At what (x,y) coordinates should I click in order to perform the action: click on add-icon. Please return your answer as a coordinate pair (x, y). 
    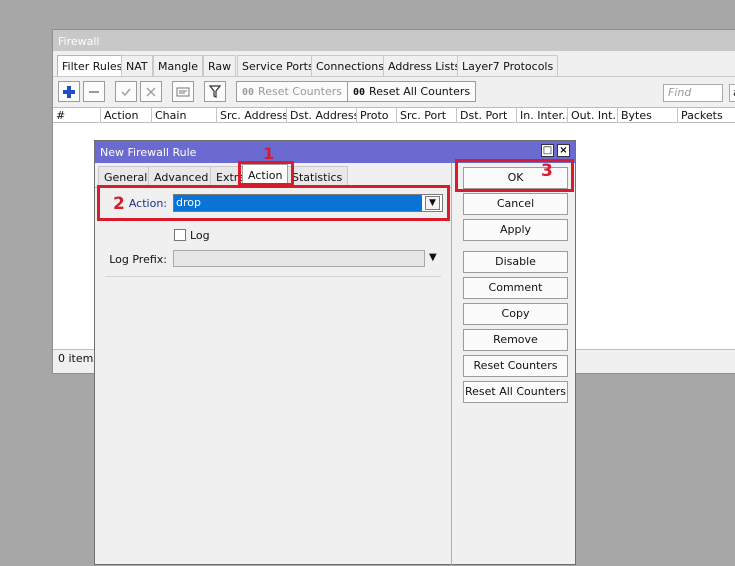
    Looking at the image, I should click on (69, 91).